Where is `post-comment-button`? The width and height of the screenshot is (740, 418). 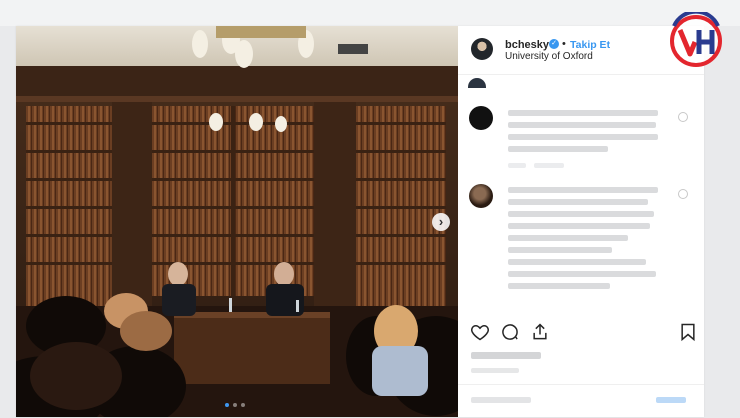
post-comment-button is located at coordinates (671, 400).